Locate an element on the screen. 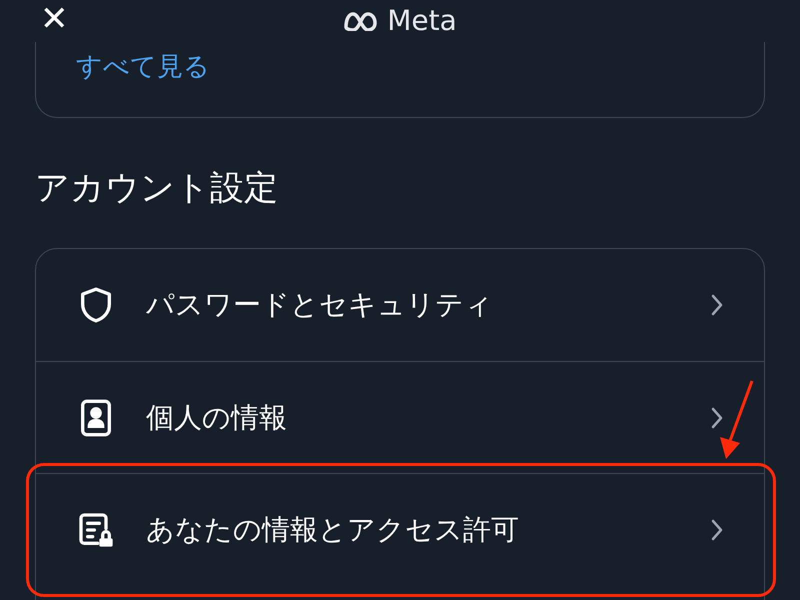 The width and height of the screenshot is (800, 600). close-icon: ✕ is located at coordinates (54, 19).